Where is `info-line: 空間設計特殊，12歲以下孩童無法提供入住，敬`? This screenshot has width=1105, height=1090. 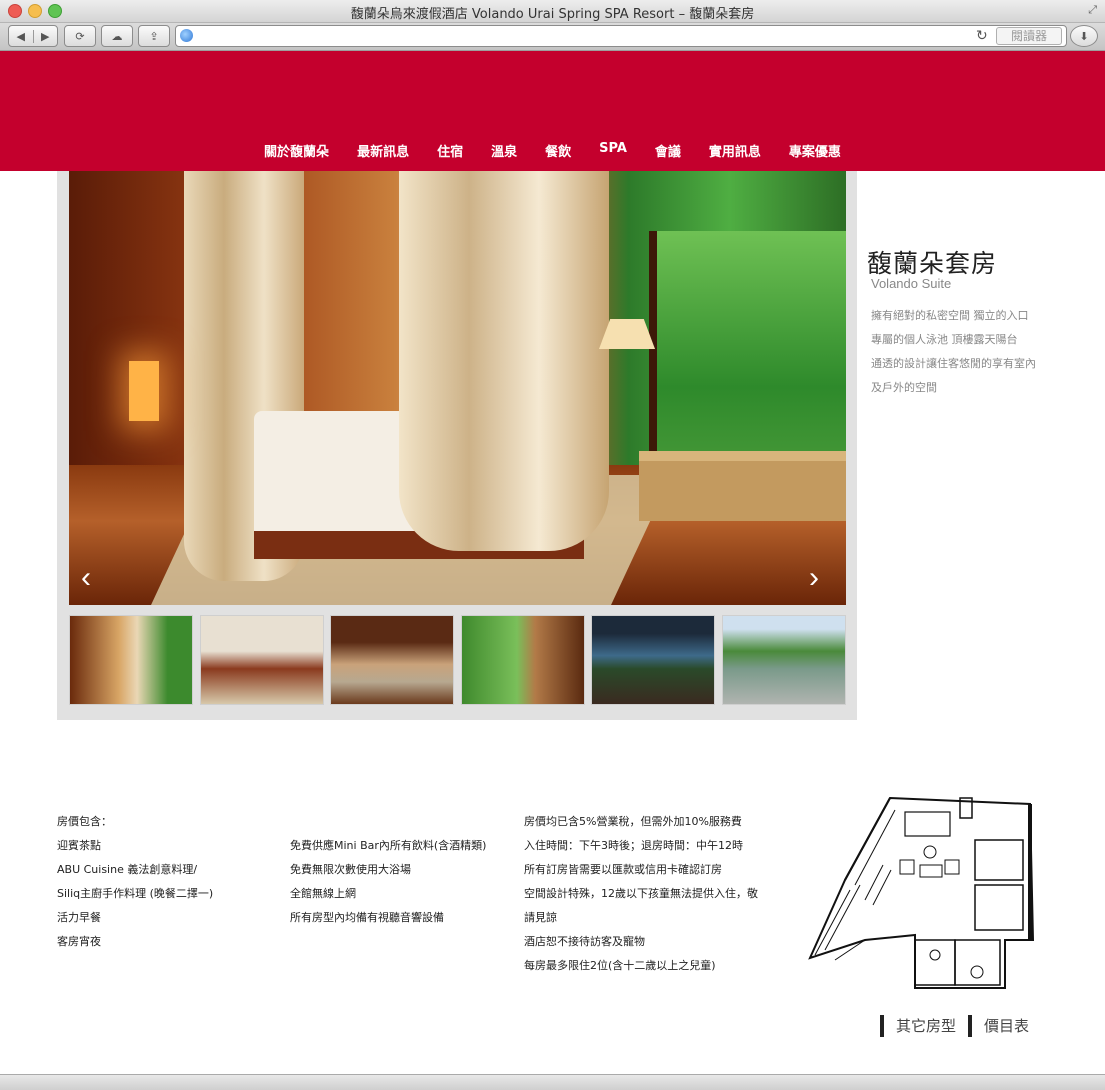
info-line: 空間設計特殊，12歲以下孩童無法提供入住，敬 is located at coordinates (641, 893).